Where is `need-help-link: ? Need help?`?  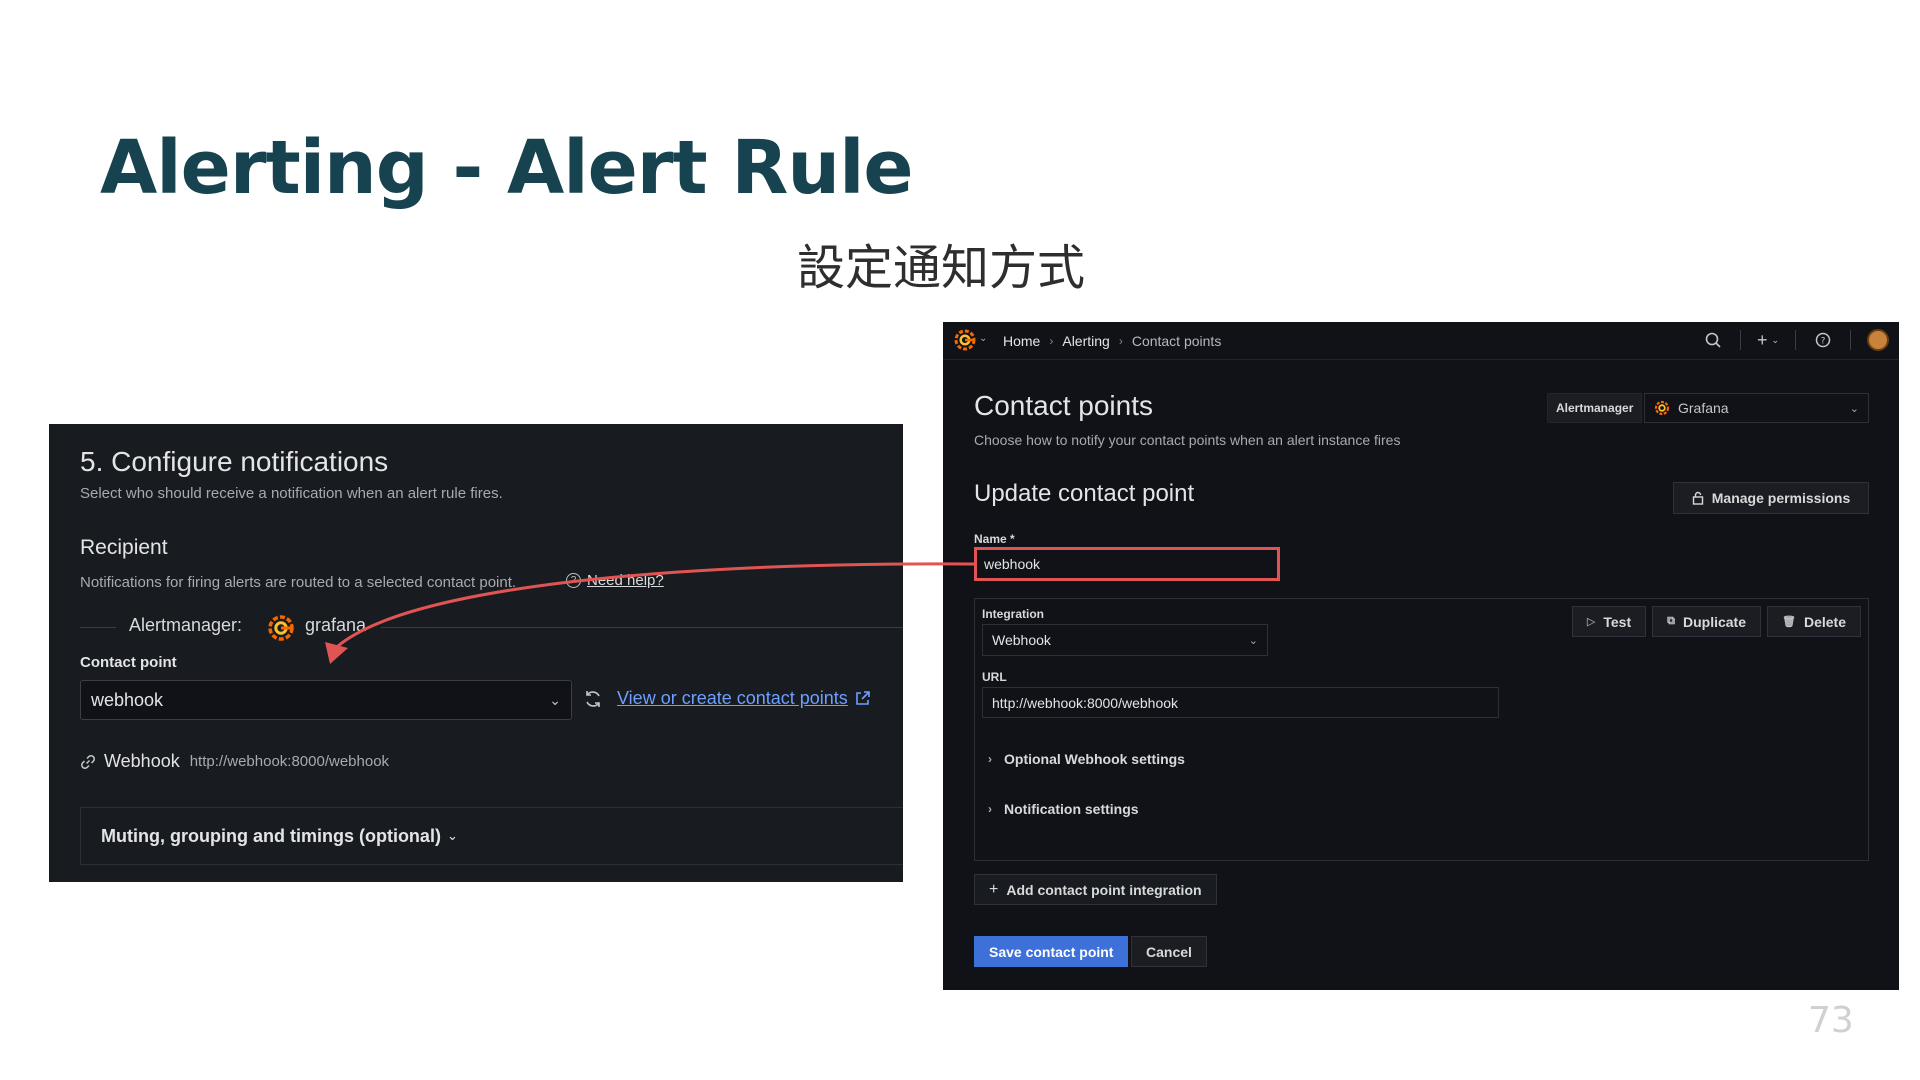
need-help-link: ? Need help? is located at coordinates (615, 580).